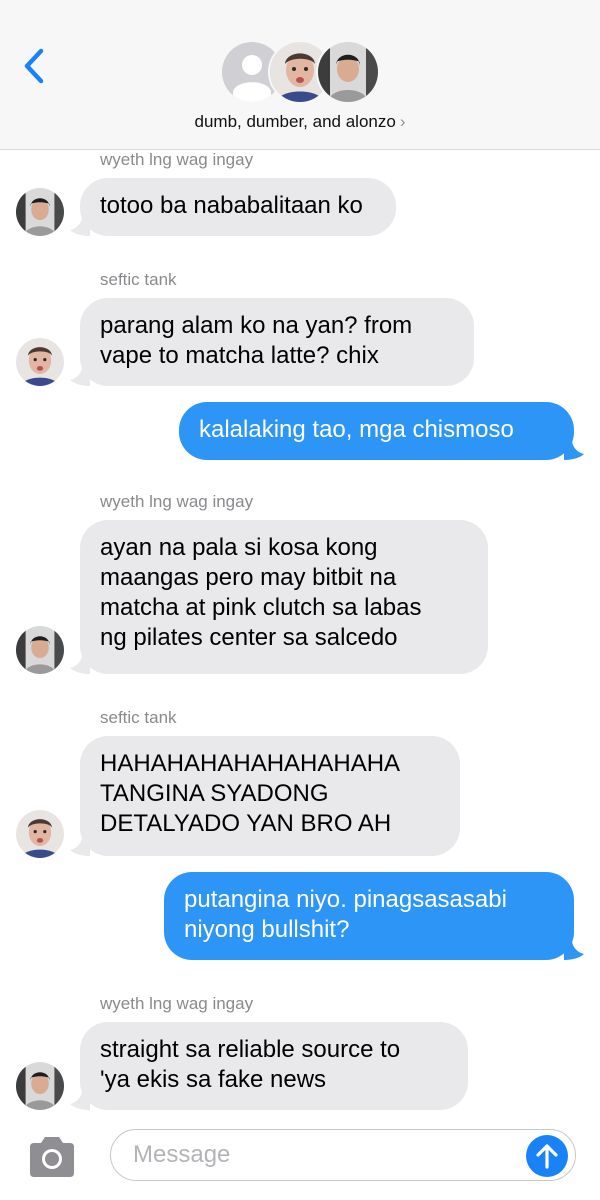  I want to click on arrow-up-icon, so click(547, 1156).